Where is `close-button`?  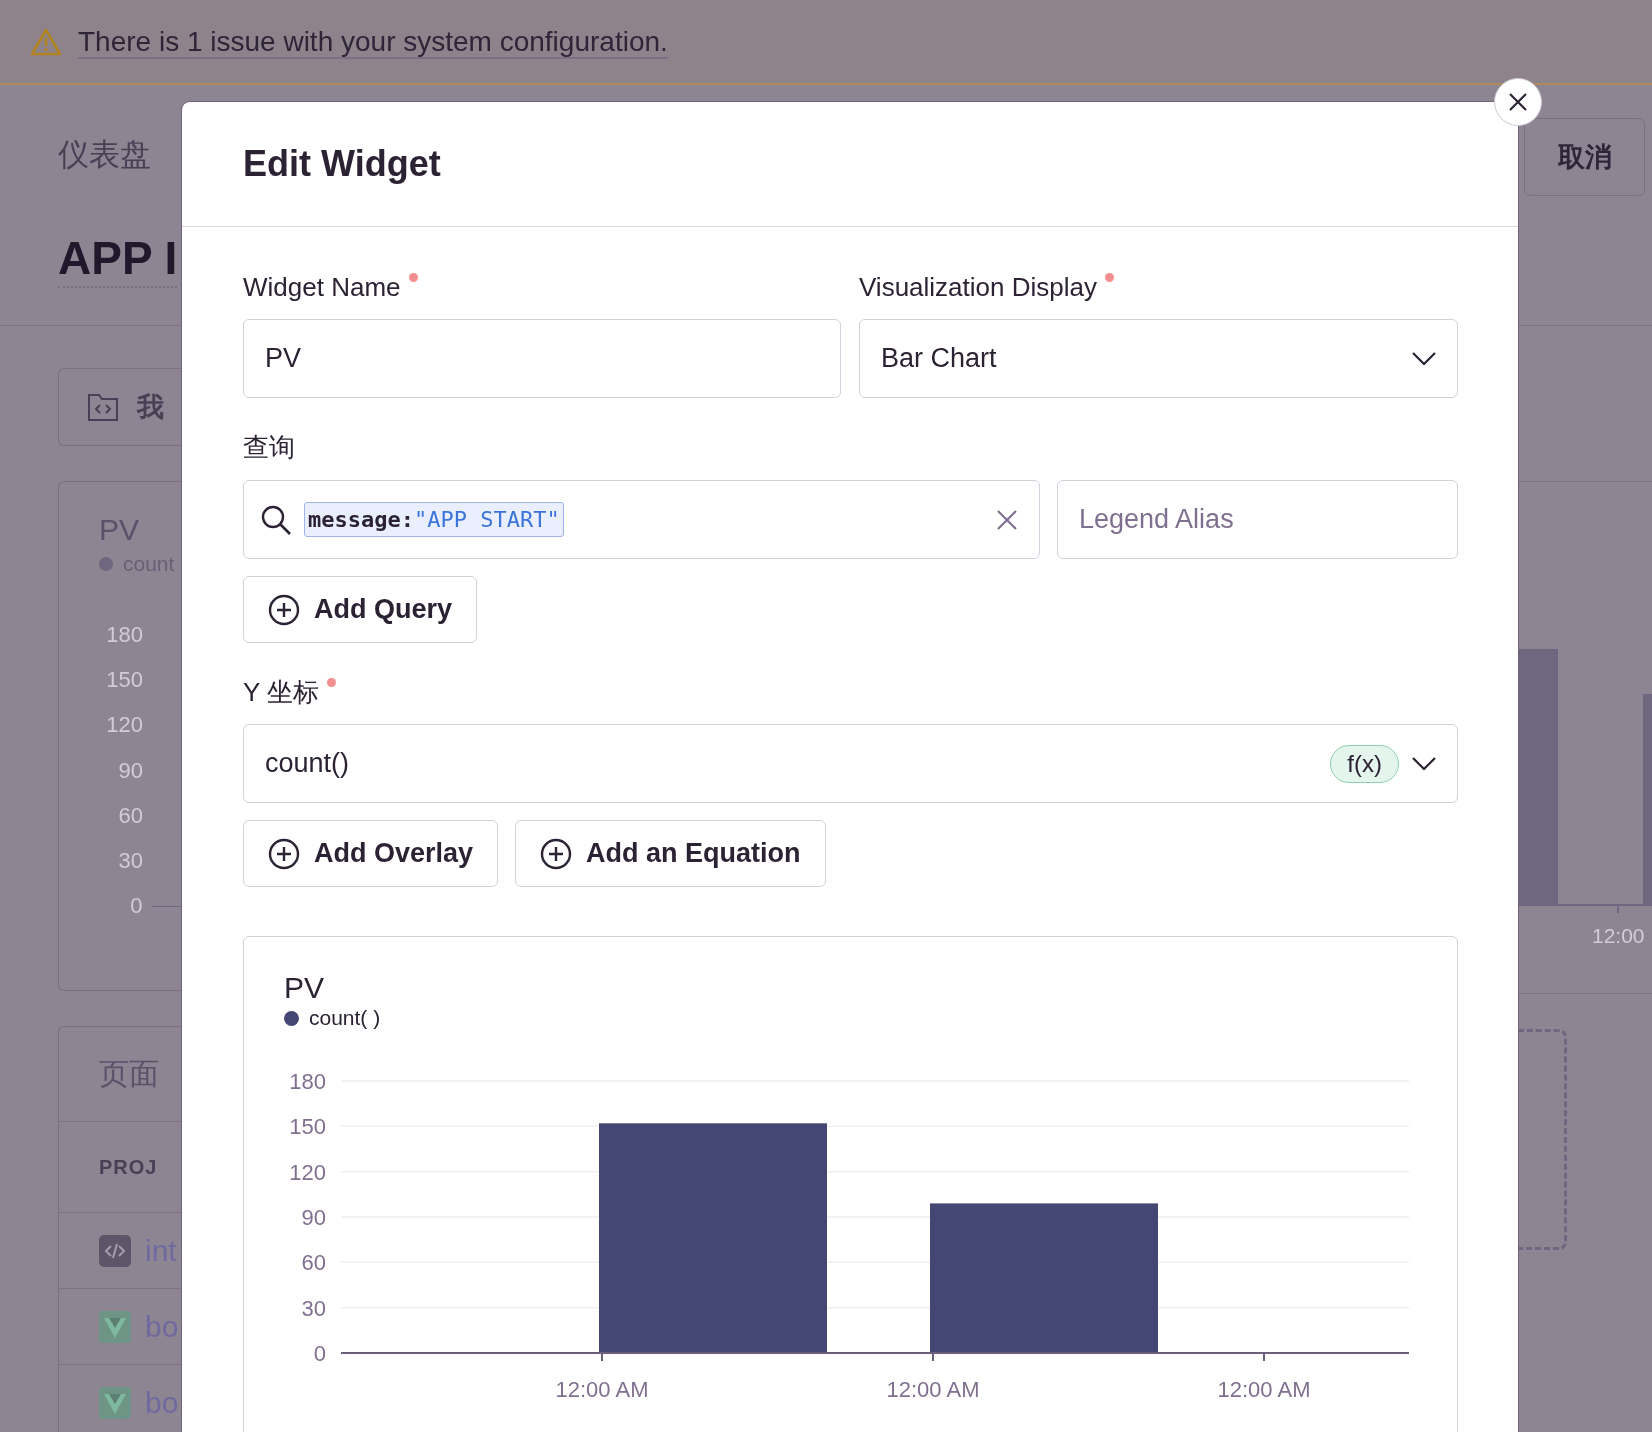 close-button is located at coordinates (1518, 102).